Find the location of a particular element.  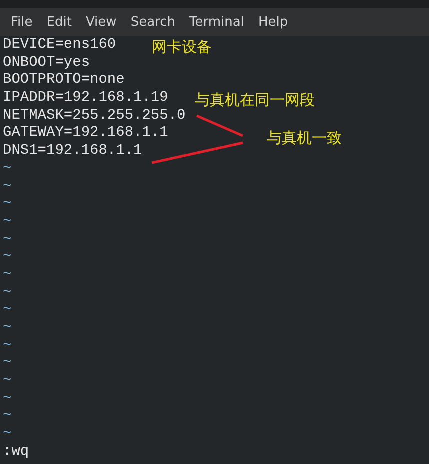

menu-item: Terminal is located at coordinates (217, 22).